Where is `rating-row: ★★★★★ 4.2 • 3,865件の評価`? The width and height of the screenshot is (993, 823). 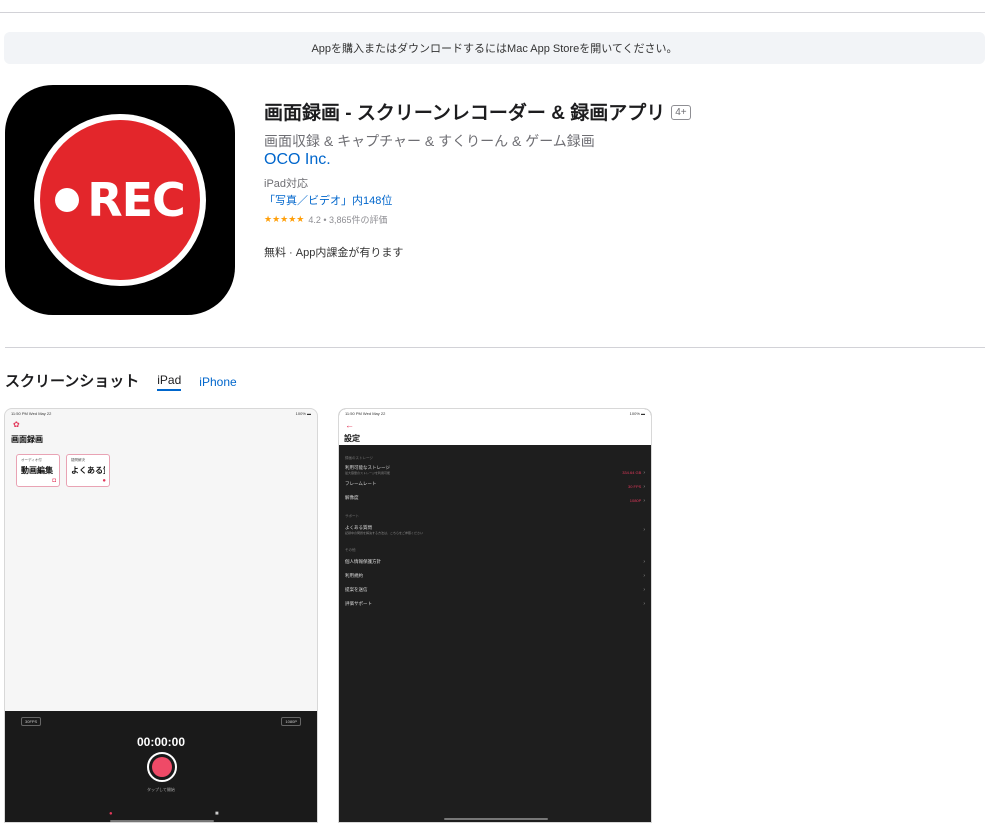 rating-row: ★★★★★ 4.2 • 3,865件の評価 is located at coordinates (614, 219).